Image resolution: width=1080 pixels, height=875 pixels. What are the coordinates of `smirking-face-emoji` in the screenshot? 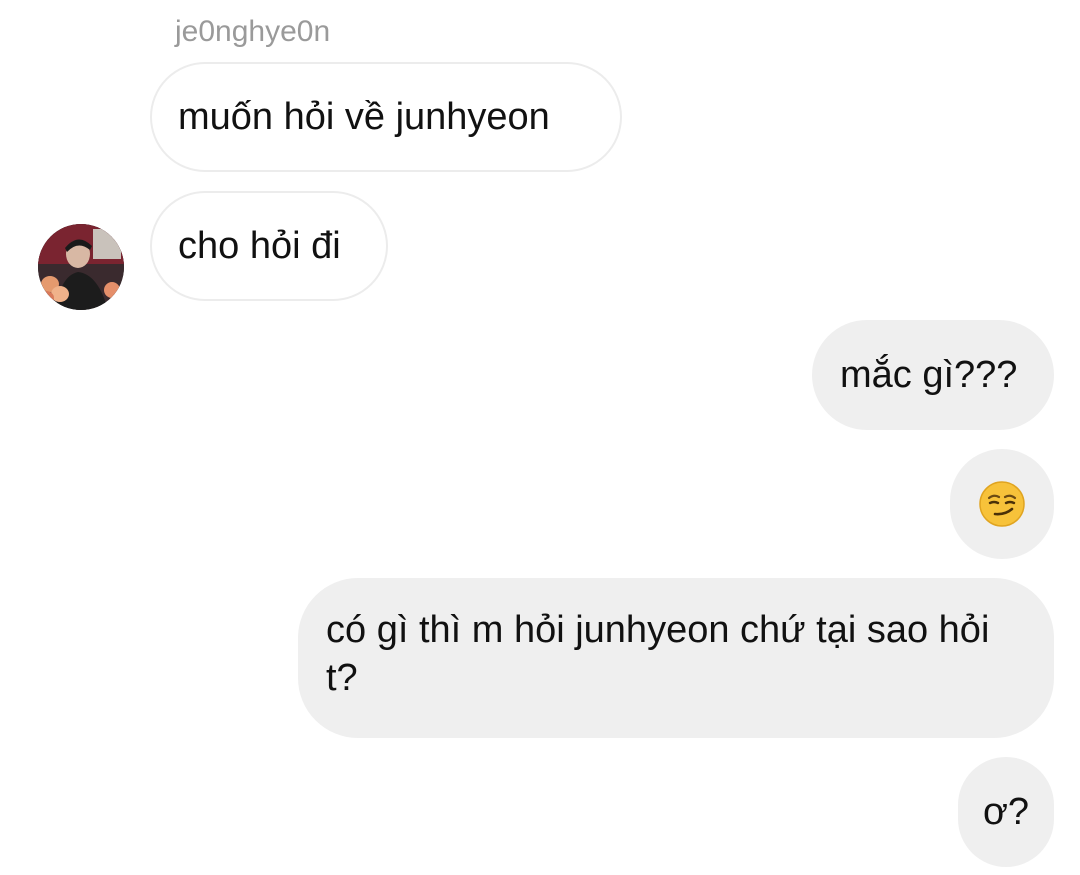 It's located at (1002, 504).